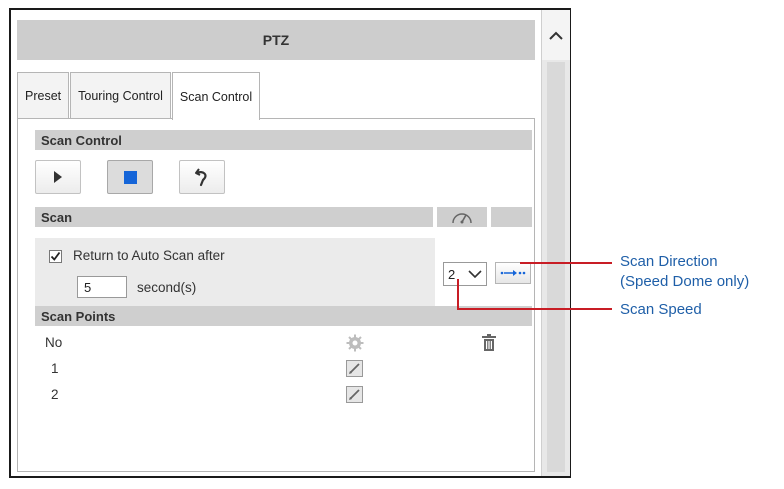  I want to click on scan-control-header: Scan Control, so click(283, 140).